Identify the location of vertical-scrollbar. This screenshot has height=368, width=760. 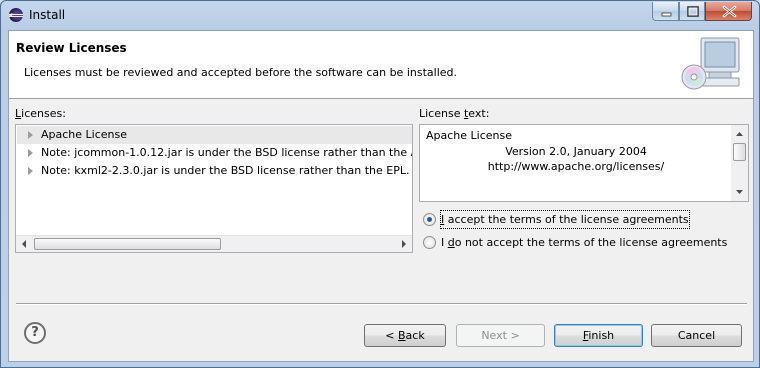
(739, 163).